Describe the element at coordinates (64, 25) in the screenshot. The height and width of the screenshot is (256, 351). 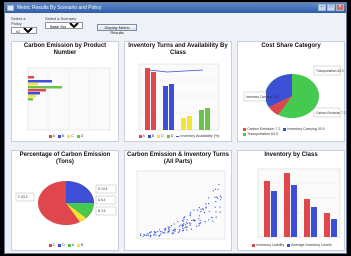
I see `scenario-select: Base Scenario` at that location.